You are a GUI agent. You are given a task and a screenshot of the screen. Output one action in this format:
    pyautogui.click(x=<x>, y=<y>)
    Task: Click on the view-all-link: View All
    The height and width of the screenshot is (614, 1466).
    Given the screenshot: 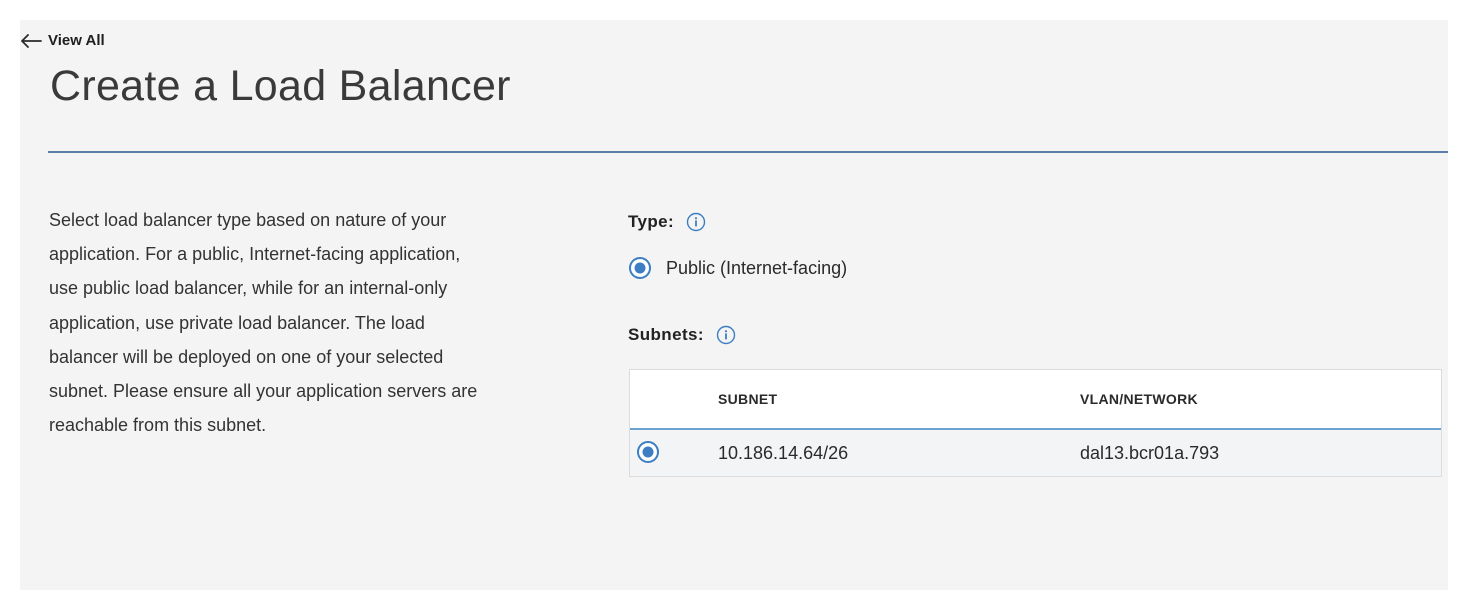 What is the action you would take?
    pyautogui.click(x=62, y=40)
    